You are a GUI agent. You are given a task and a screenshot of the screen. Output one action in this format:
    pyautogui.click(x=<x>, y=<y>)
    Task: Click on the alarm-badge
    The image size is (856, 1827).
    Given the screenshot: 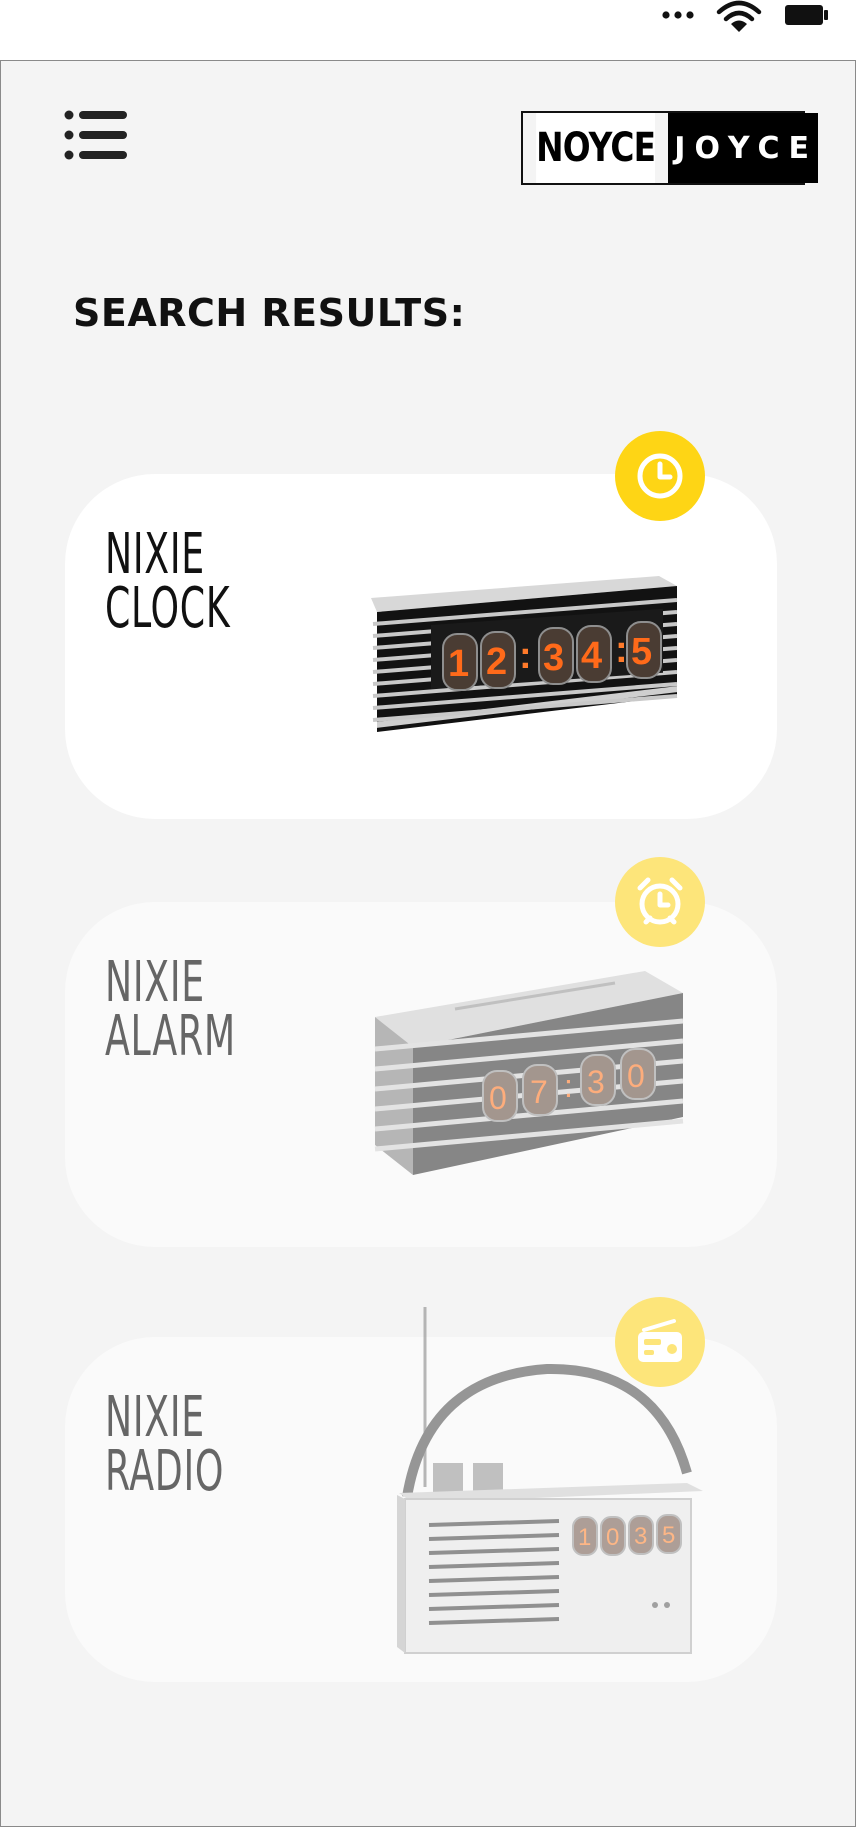 What is the action you would take?
    pyautogui.click(x=660, y=902)
    